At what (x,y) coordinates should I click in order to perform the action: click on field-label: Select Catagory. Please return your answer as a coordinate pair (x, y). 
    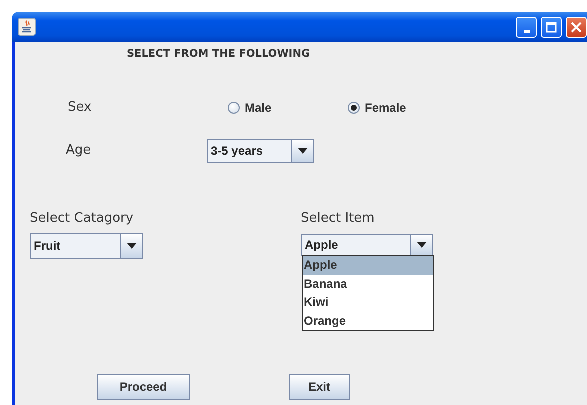
    Looking at the image, I should click on (82, 219).